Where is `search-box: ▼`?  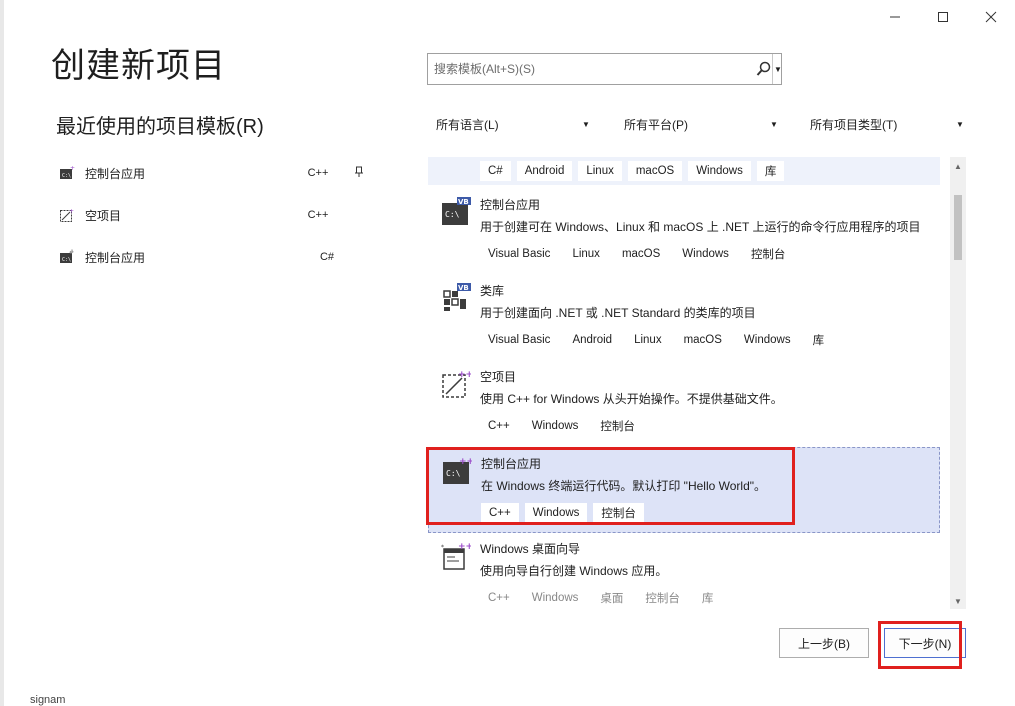 search-box: ▼ is located at coordinates (604, 69).